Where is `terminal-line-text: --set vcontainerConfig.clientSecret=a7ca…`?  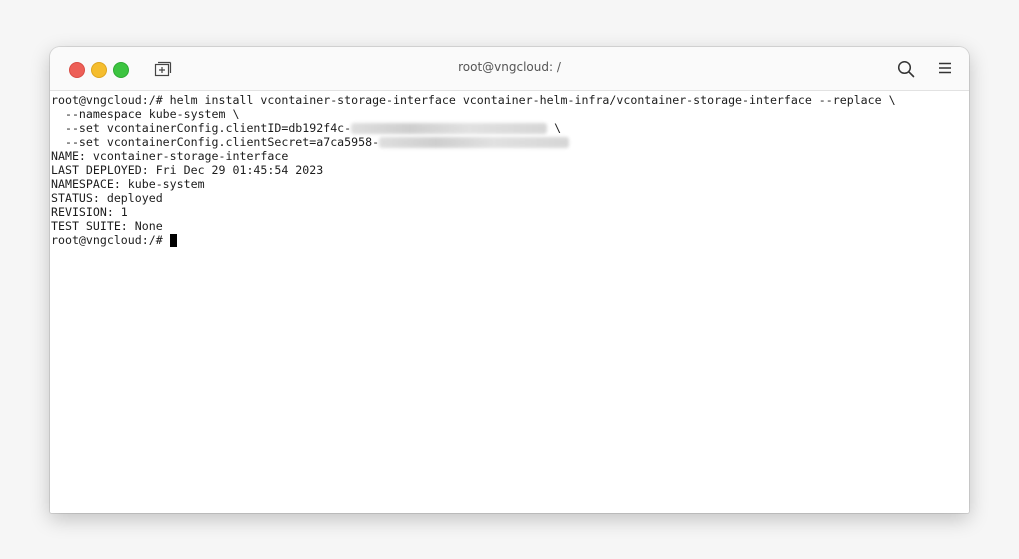
terminal-line-text: --set vcontainerConfig.clientSecret=a7ca… is located at coordinates (215, 142).